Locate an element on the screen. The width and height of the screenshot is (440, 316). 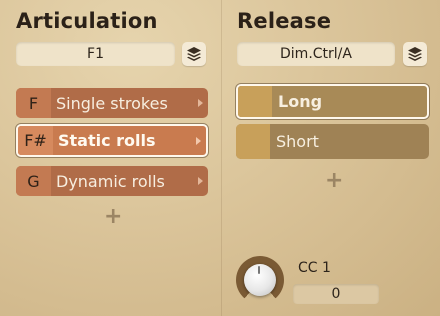
articulation-item-dynamic-rolls: G Dynamic rolls is located at coordinates (112, 181).